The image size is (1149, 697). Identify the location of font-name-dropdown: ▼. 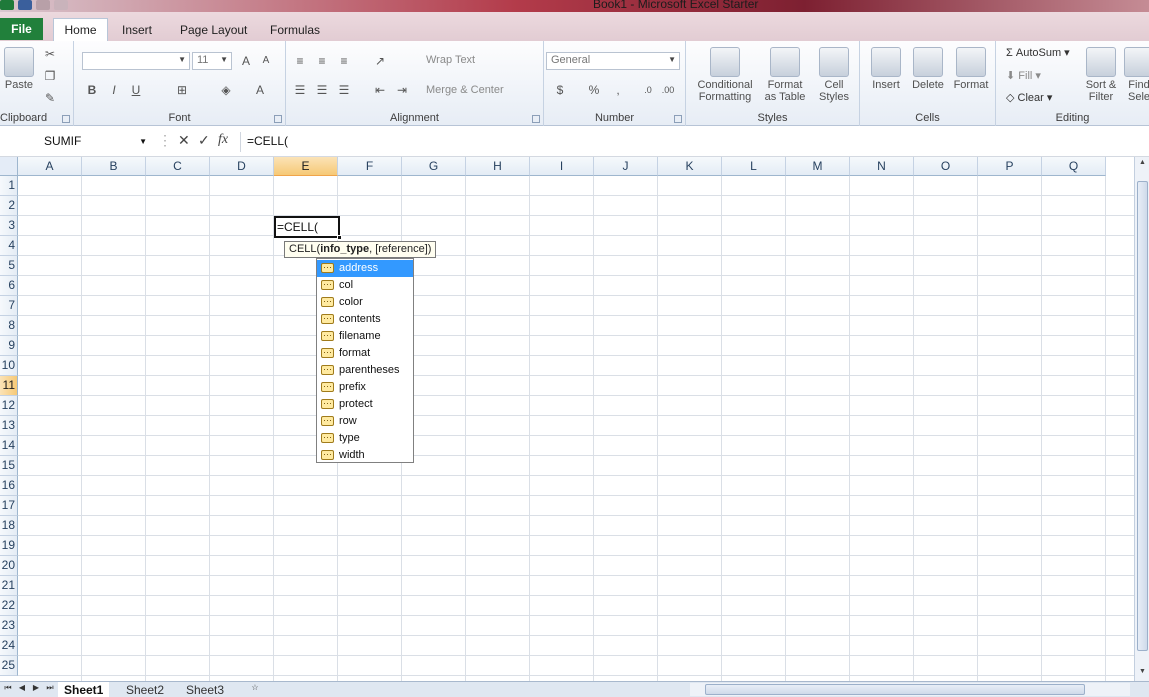
(136, 61).